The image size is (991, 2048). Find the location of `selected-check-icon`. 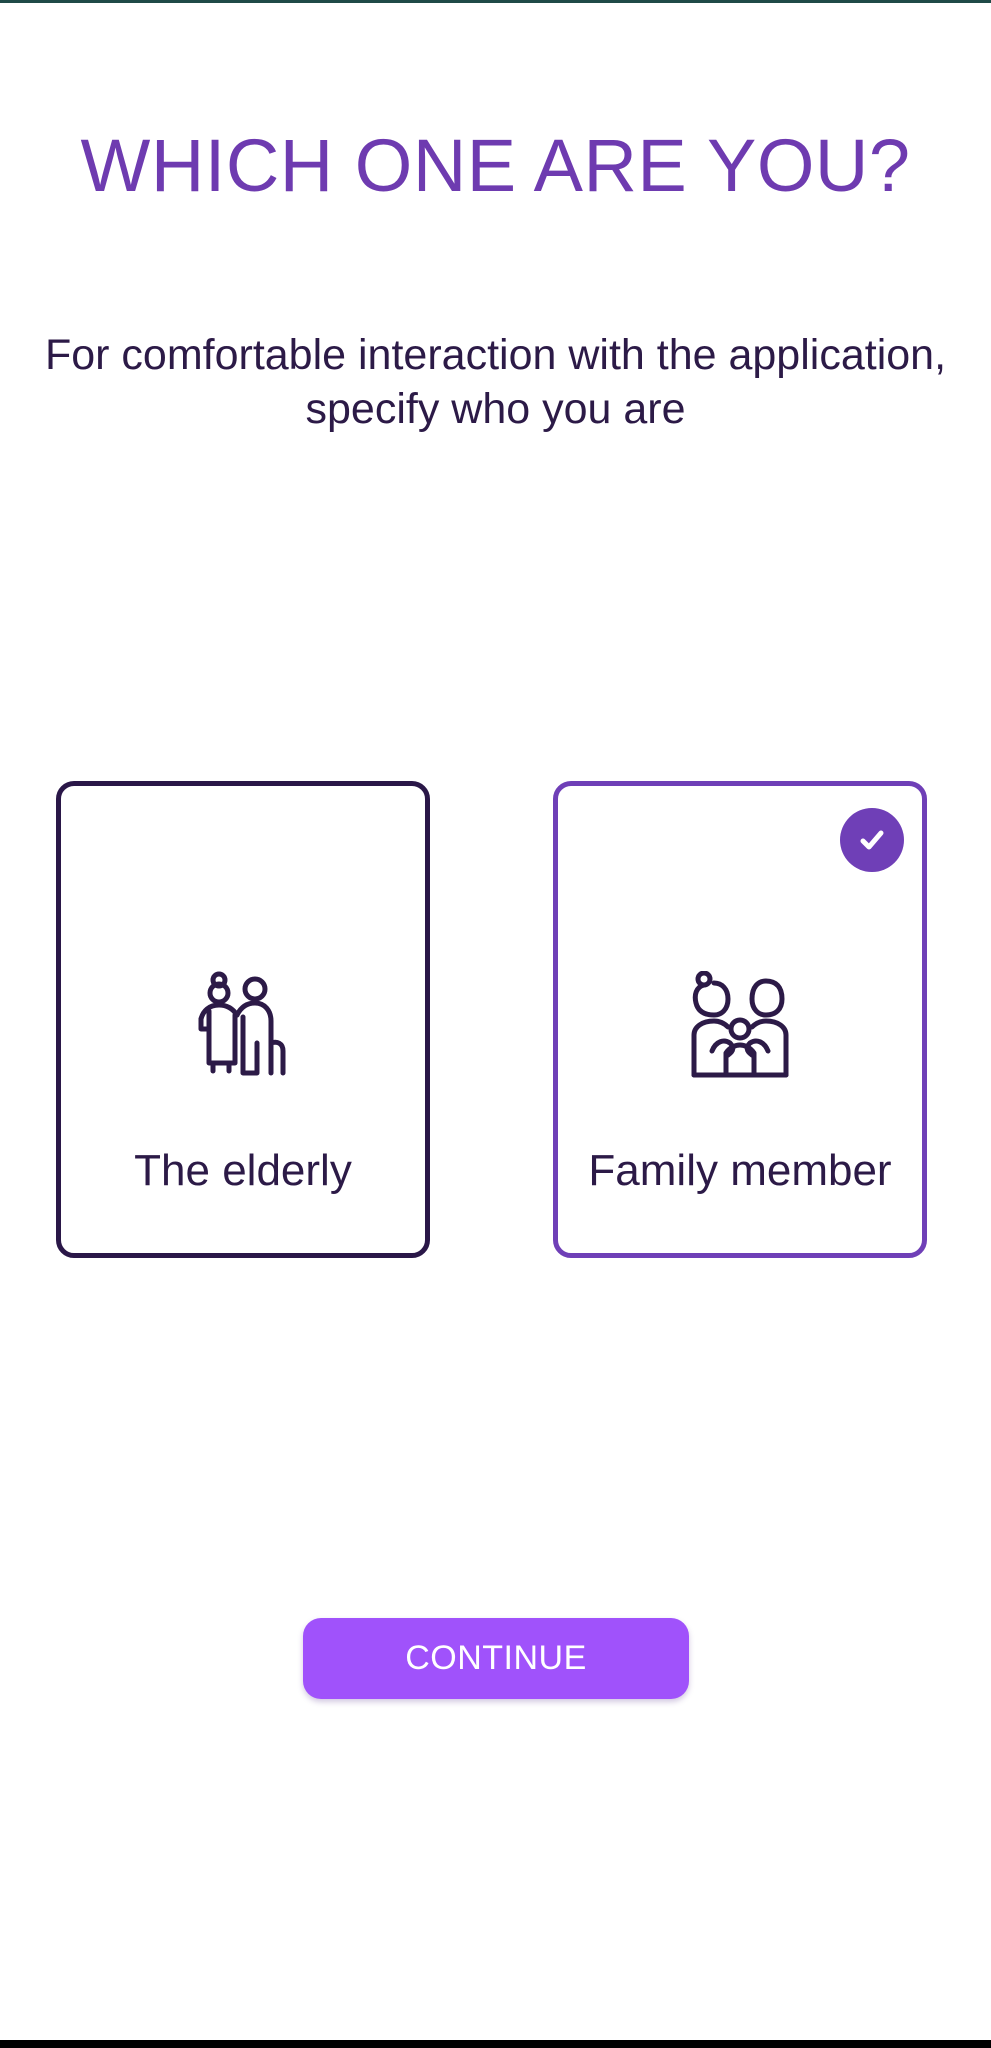

selected-check-icon is located at coordinates (872, 840).